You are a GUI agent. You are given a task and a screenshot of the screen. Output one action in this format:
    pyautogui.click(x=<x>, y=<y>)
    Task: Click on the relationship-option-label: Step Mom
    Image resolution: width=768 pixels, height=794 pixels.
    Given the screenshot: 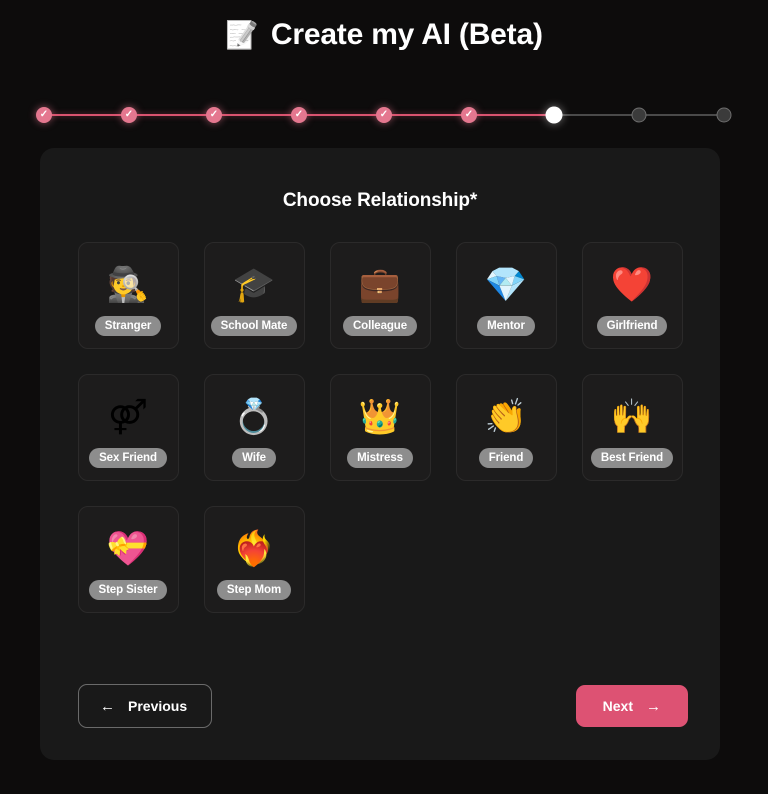 What is the action you would take?
    pyautogui.click(x=254, y=590)
    